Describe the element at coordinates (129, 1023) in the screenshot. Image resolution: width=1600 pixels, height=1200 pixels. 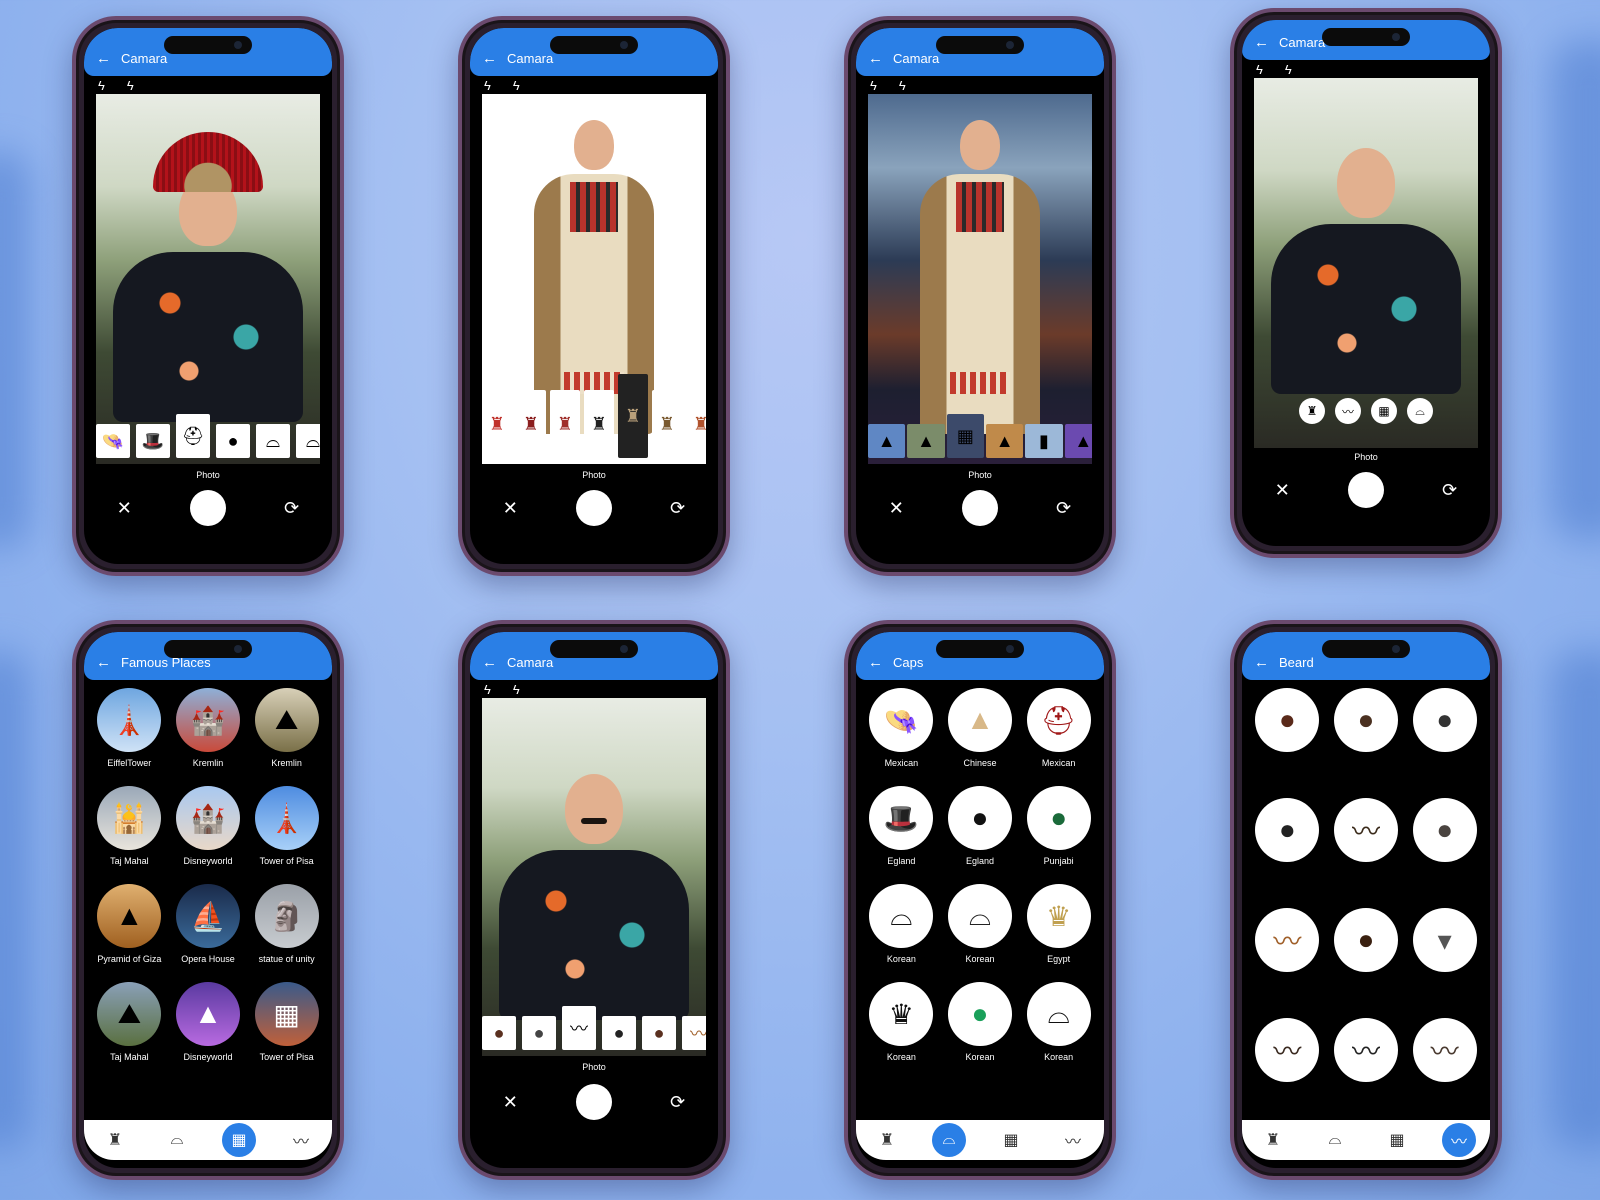
I see `place-item: ⛰ Taj Mahal` at that location.